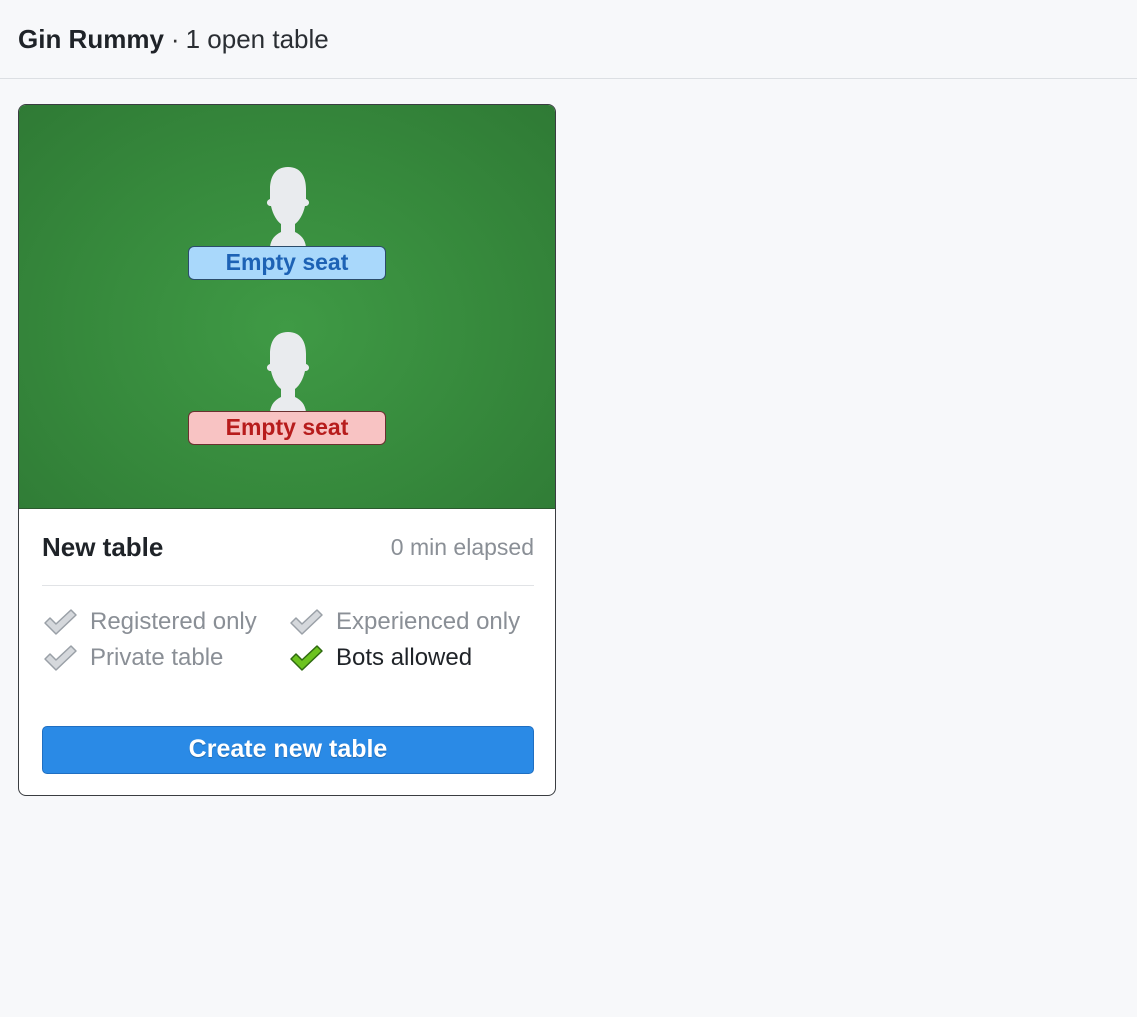 Image resolution: width=1137 pixels, height=1017 pixels. I want to click on option-bots-allowed: Bots allowed, so click(411, 658).